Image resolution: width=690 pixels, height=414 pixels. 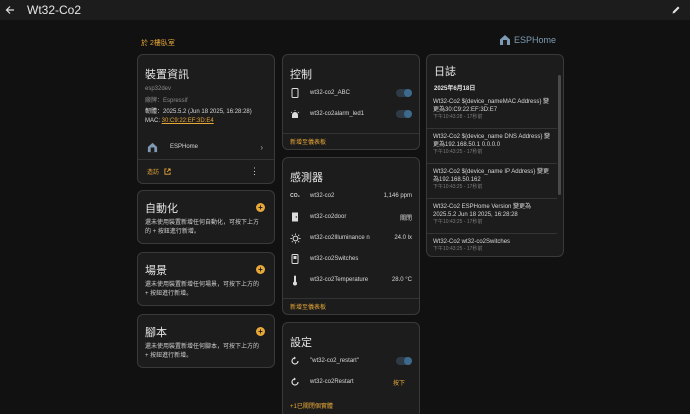 What do you see at coordinates (535, 40) in the screenshot?
I see `esphome-wordmark: ESPHome` at bounding box center [535, 40].